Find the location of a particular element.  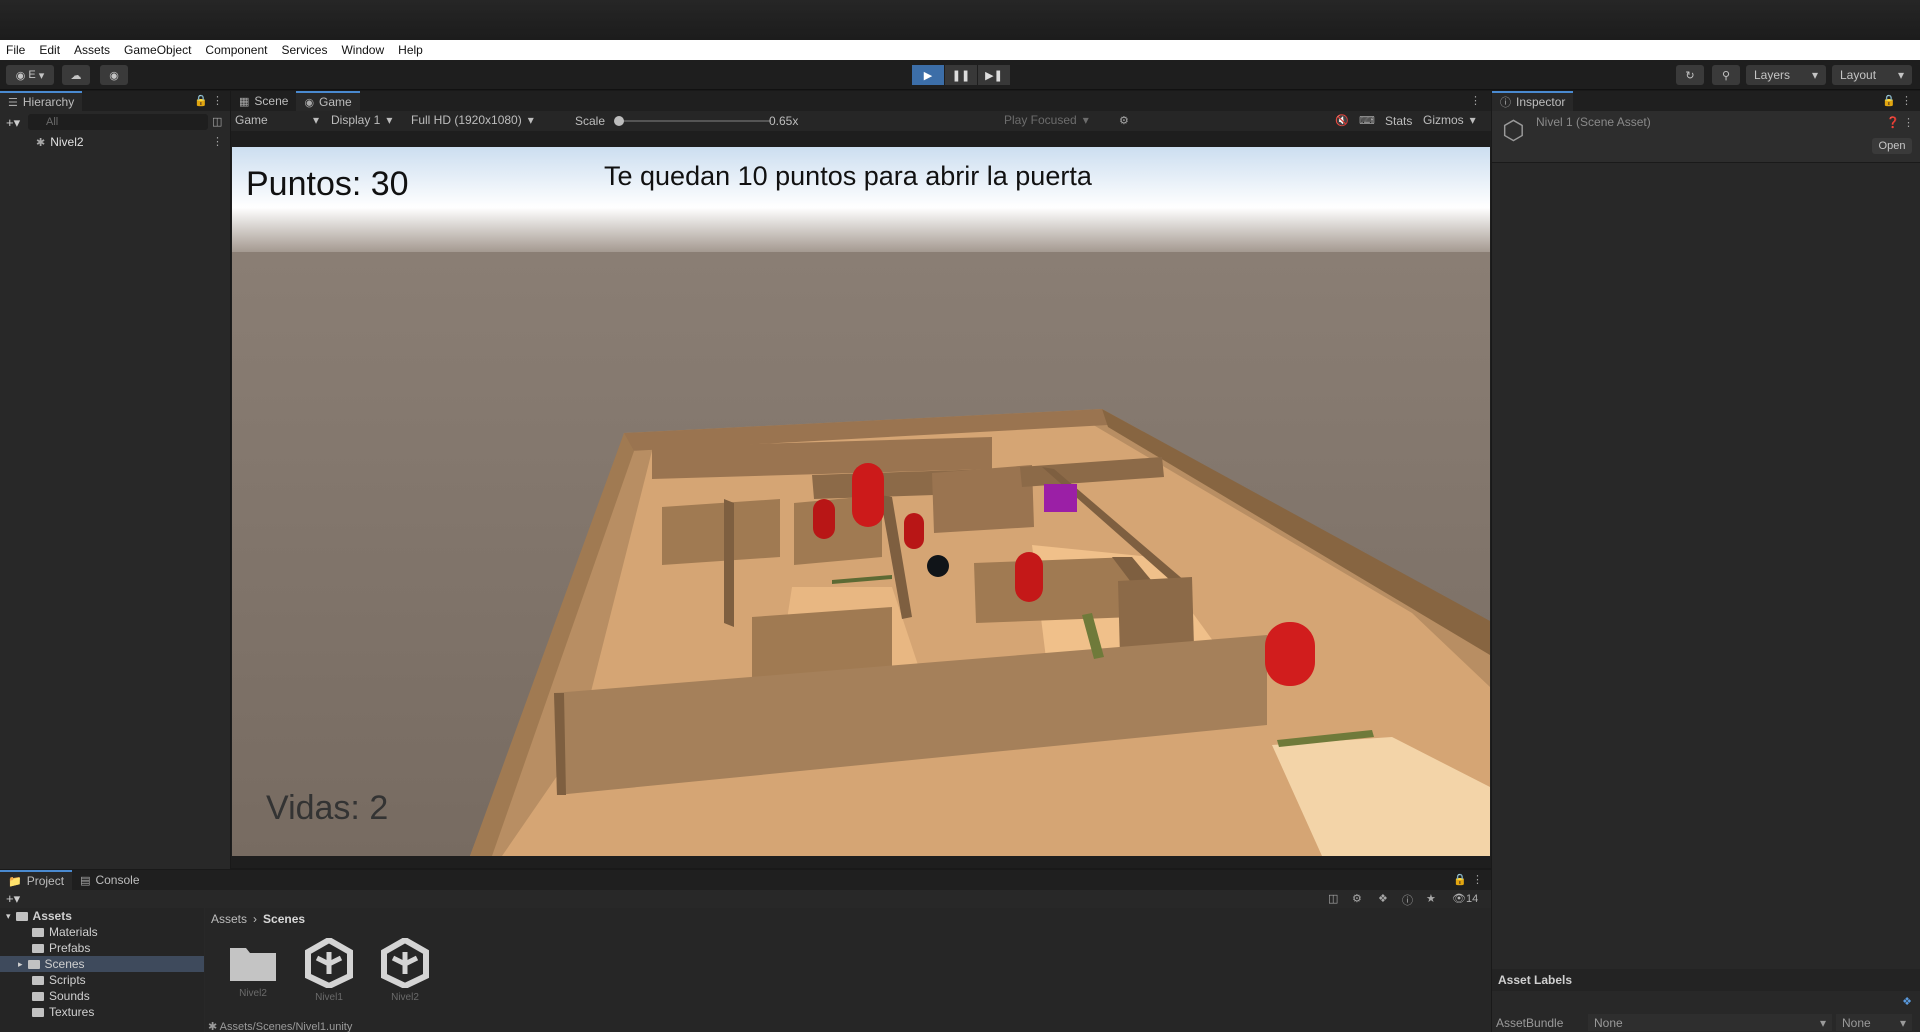

asset-variant-dropdown: None ▾ is located at coordinates (1874, 1022).